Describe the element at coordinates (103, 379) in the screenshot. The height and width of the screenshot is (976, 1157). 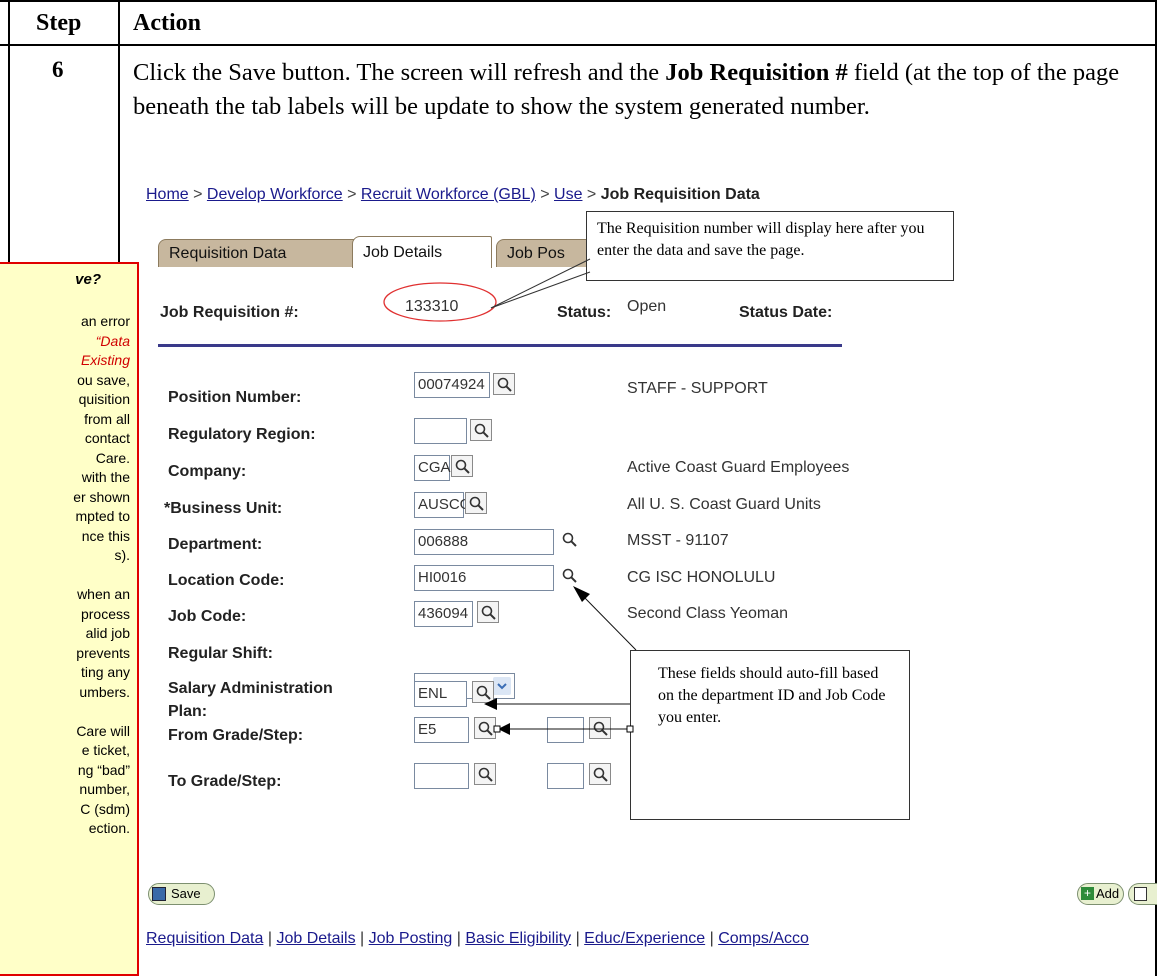
I see `note-line: ou save,` at that location.